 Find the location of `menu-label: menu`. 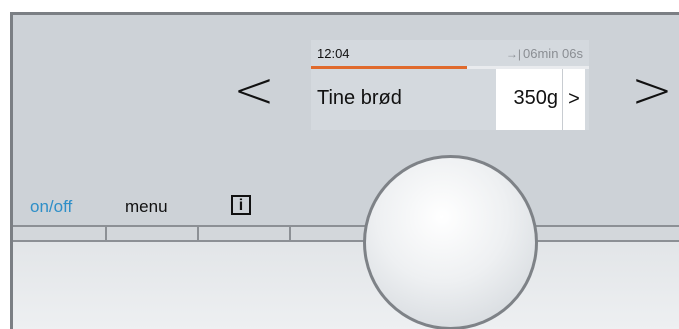

menu-label: menu is located at coordinates (146, 207).